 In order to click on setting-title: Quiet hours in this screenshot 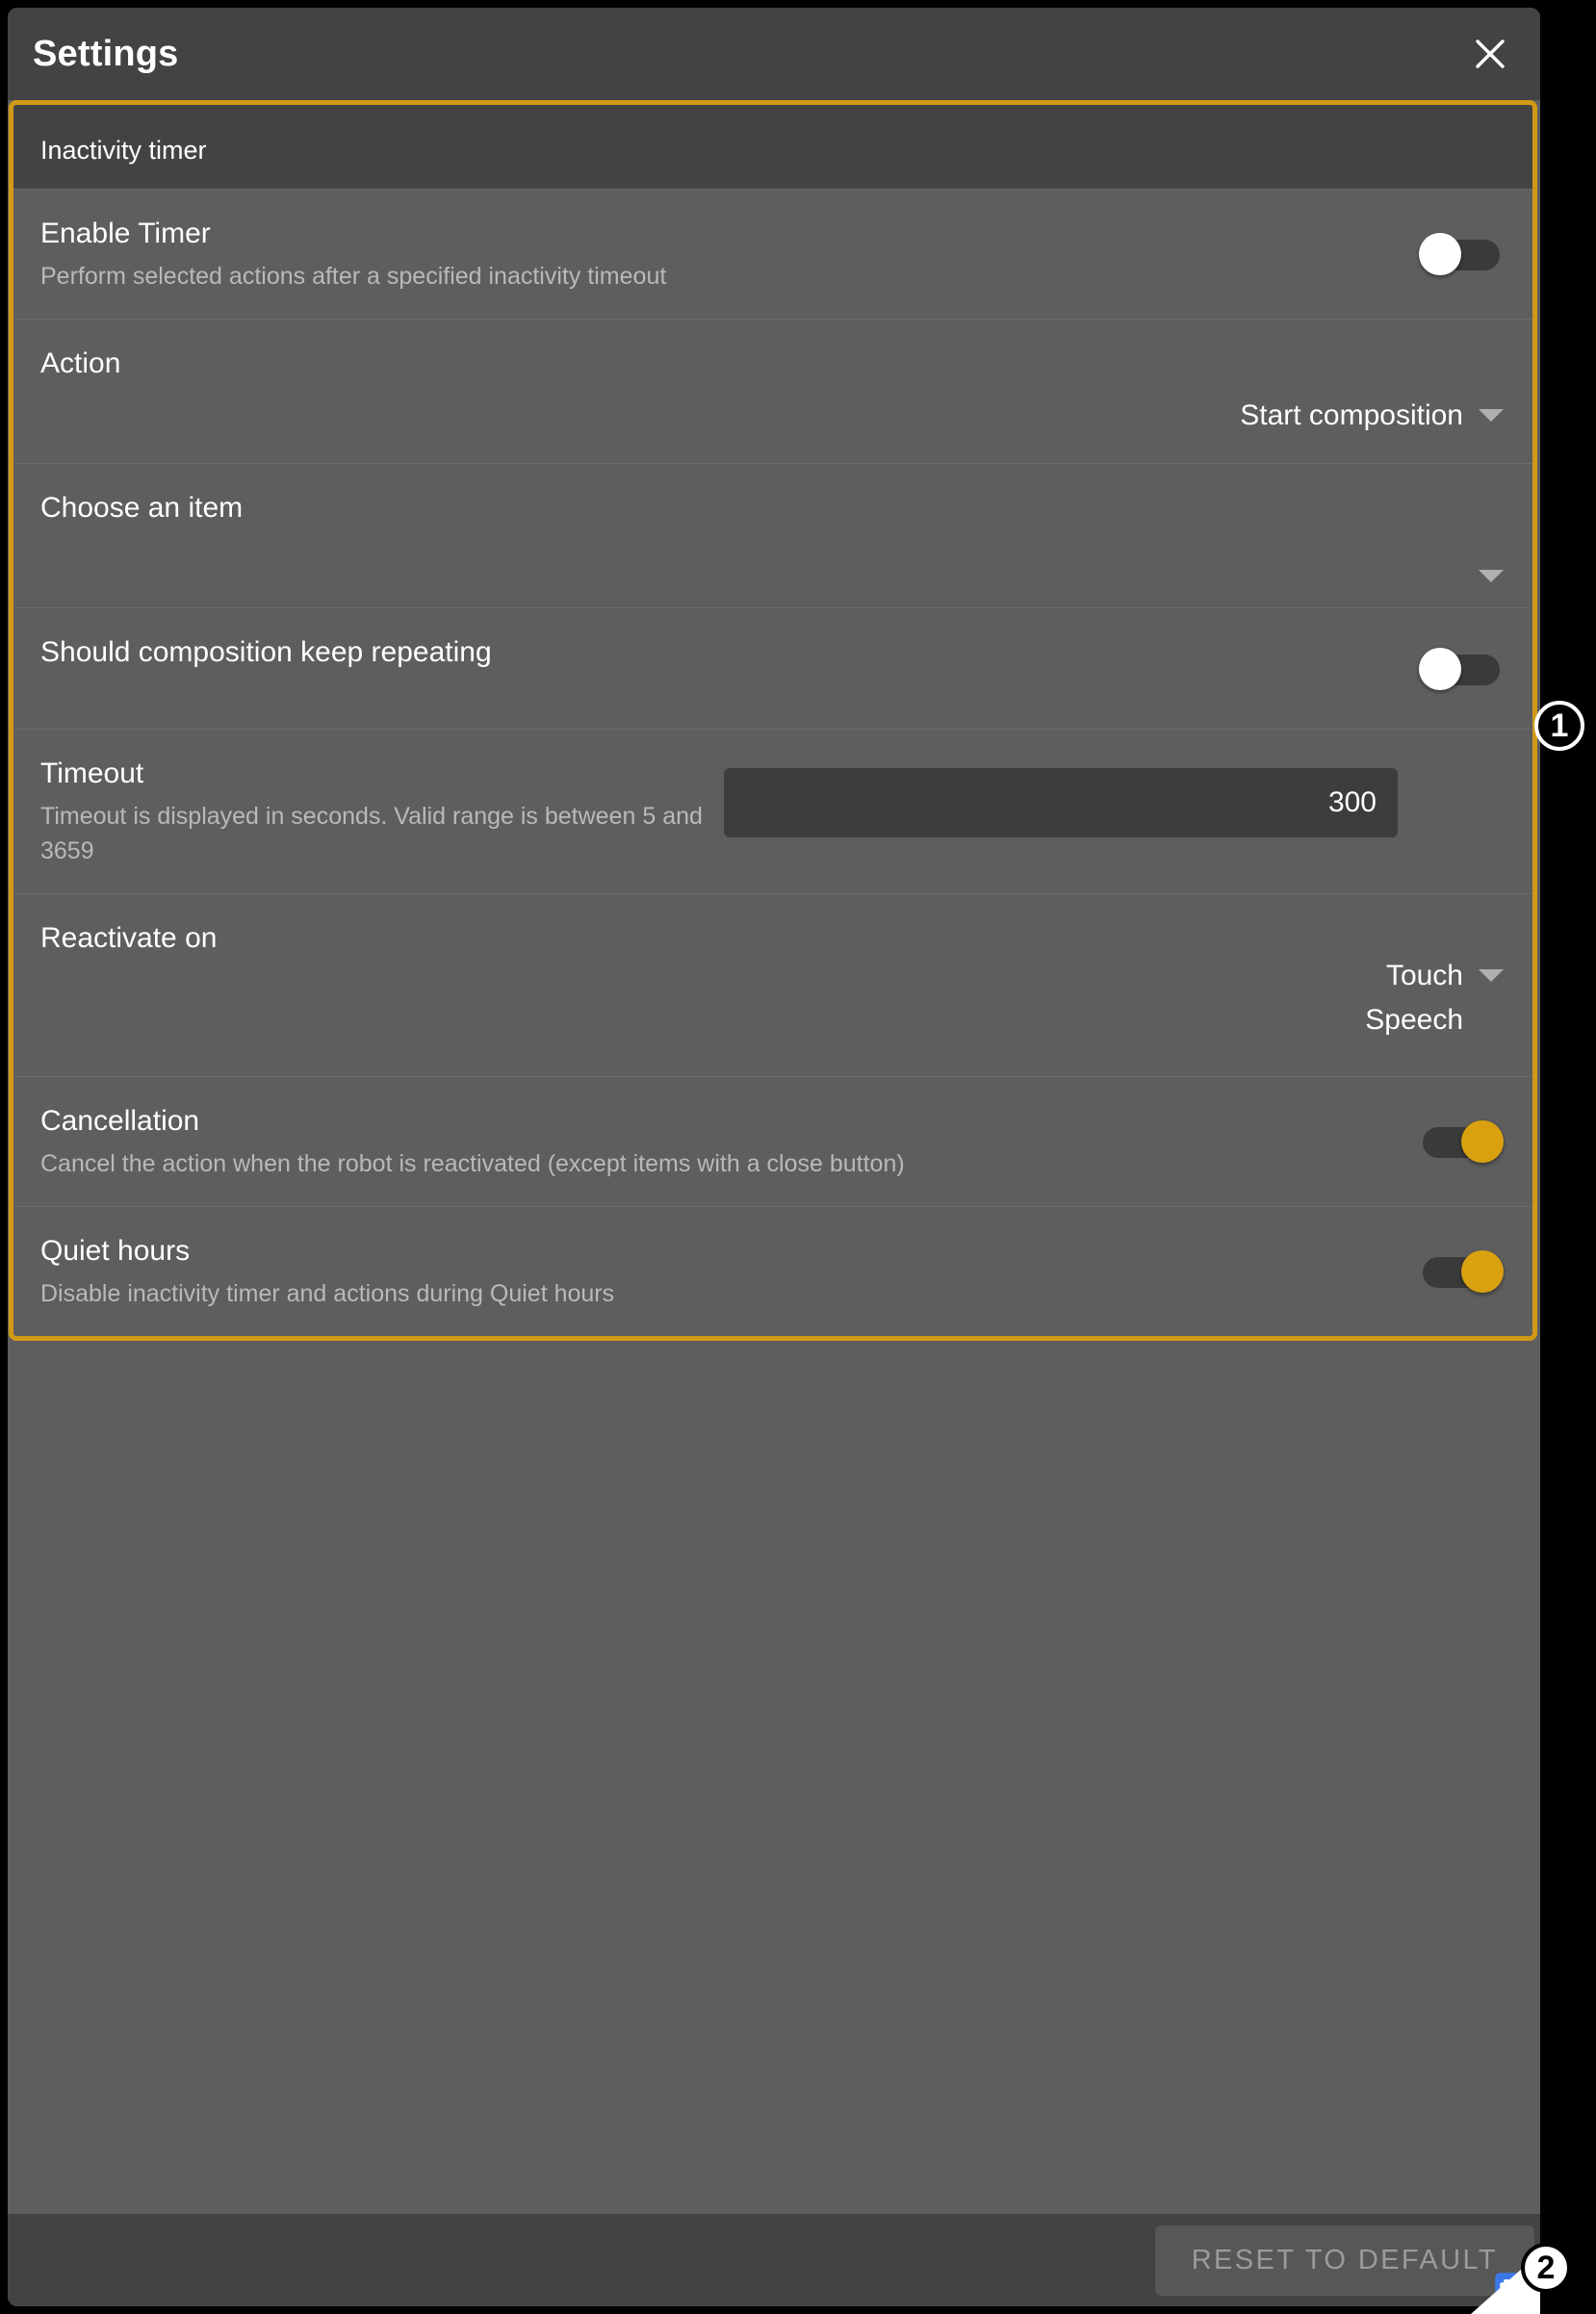, I will do `click(116, 1251)`.